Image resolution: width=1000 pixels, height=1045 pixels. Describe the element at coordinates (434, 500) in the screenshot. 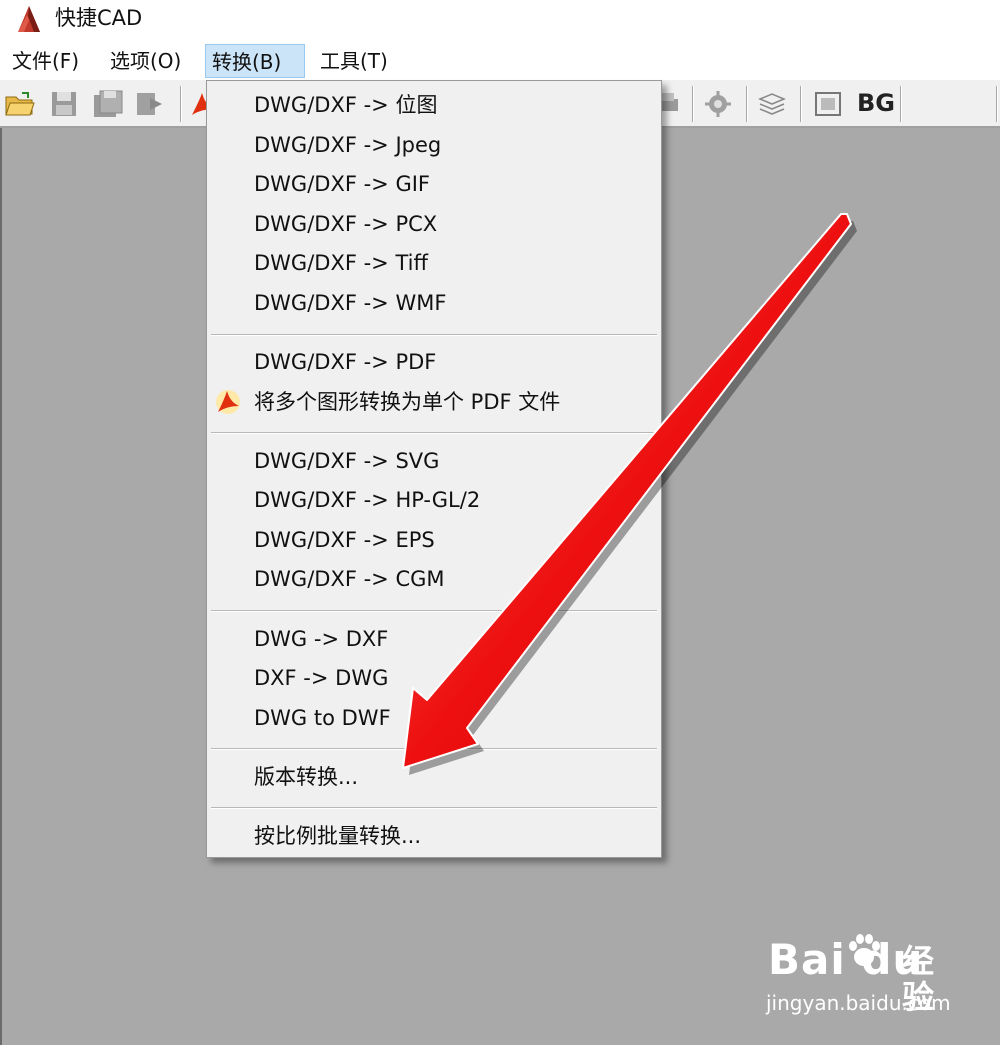

I see `menu-item-to-hpgl2: DWG/DXF -> HP-GL/2` at that location.